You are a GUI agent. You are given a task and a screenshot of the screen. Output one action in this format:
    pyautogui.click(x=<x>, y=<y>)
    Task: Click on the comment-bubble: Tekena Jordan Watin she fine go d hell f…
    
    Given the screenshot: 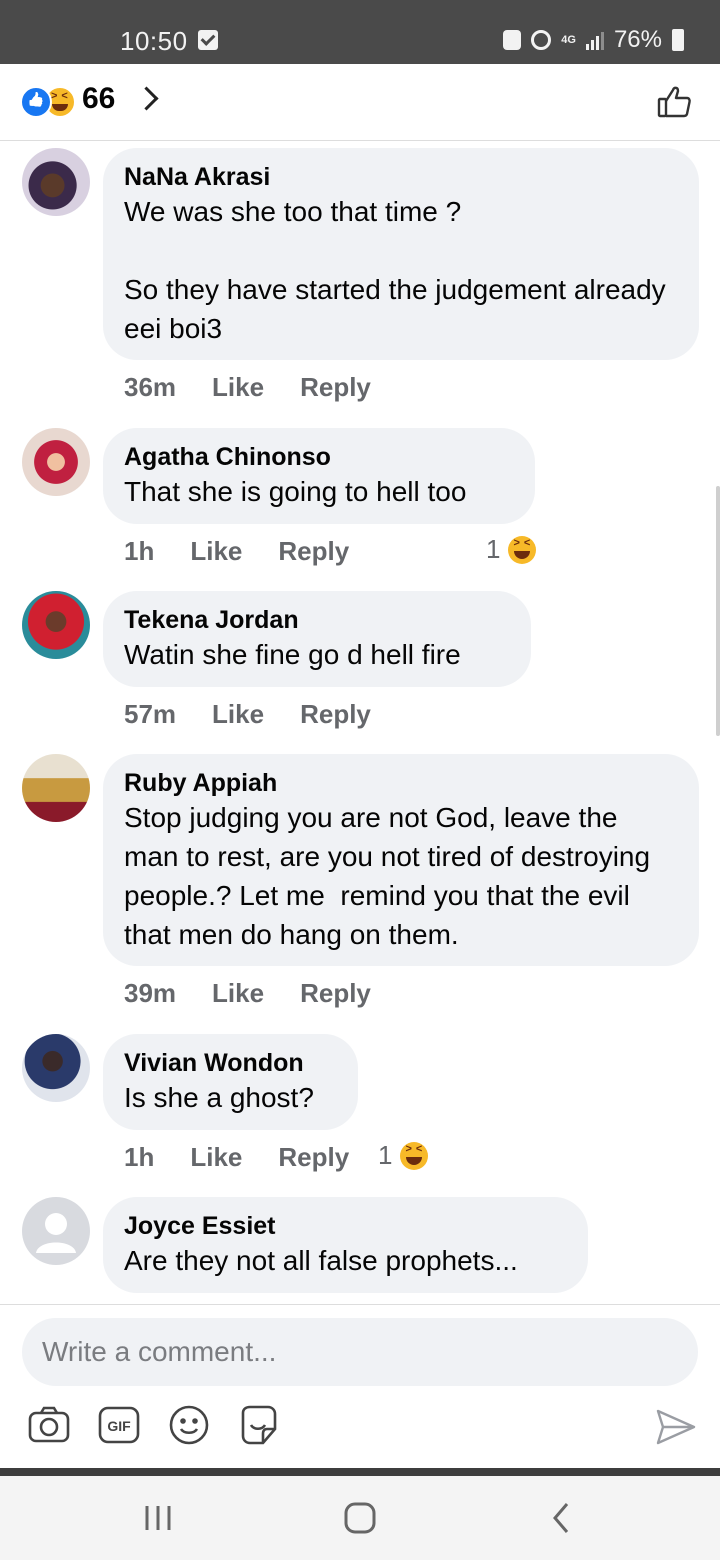 What is the action you would take?
    pyautogui.click(x=317, y=639)
    